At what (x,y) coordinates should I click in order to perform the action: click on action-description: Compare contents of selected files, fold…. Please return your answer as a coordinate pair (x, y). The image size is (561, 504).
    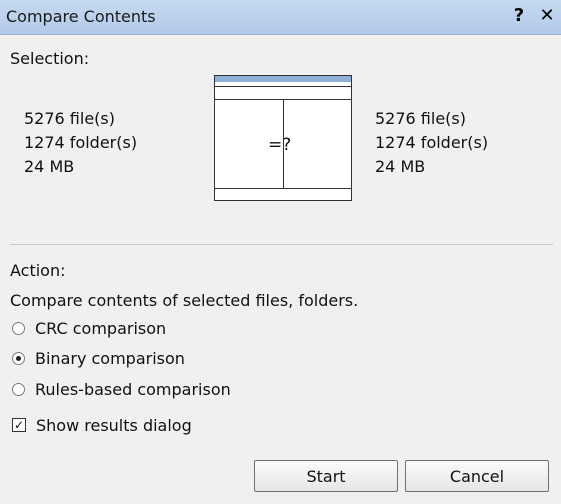
    Looking at the image, I should click on (184, 300).